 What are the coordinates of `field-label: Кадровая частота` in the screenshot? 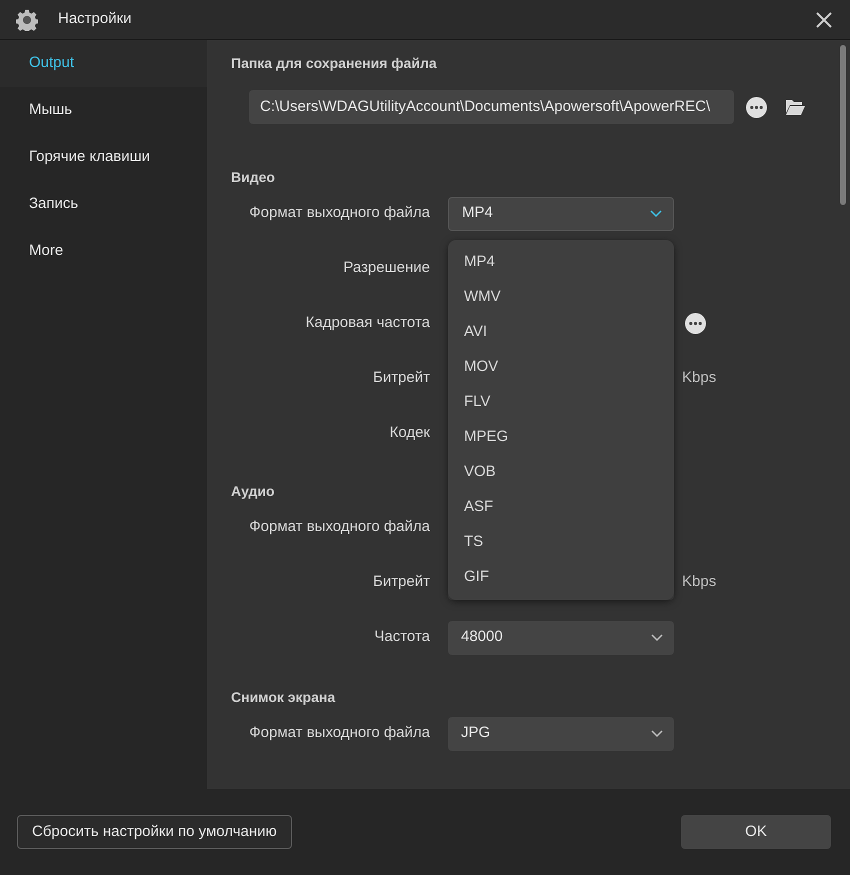 It's located at (367, 323).